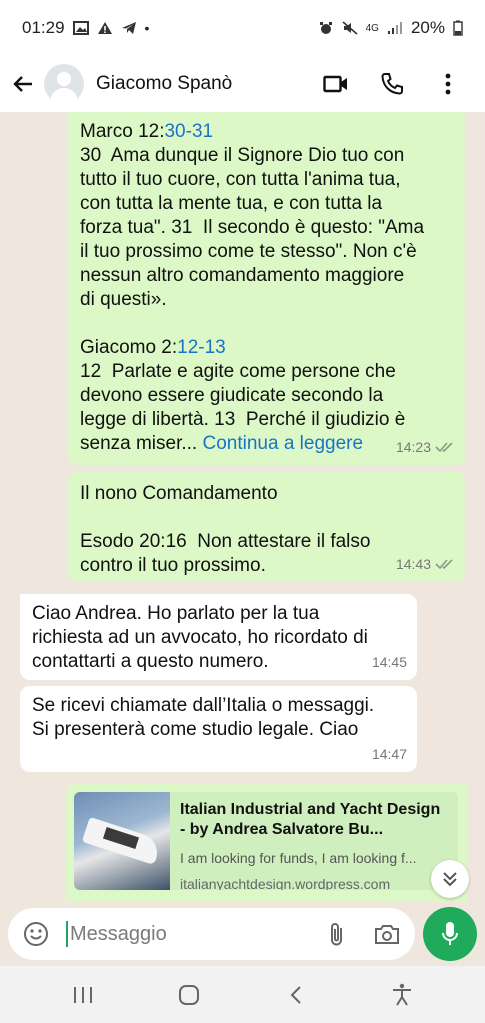  What do you see at coordinates (122, 131) in the screenshot?
I see `verse-reference: Marco 12:` at bounding box center [122, 131].